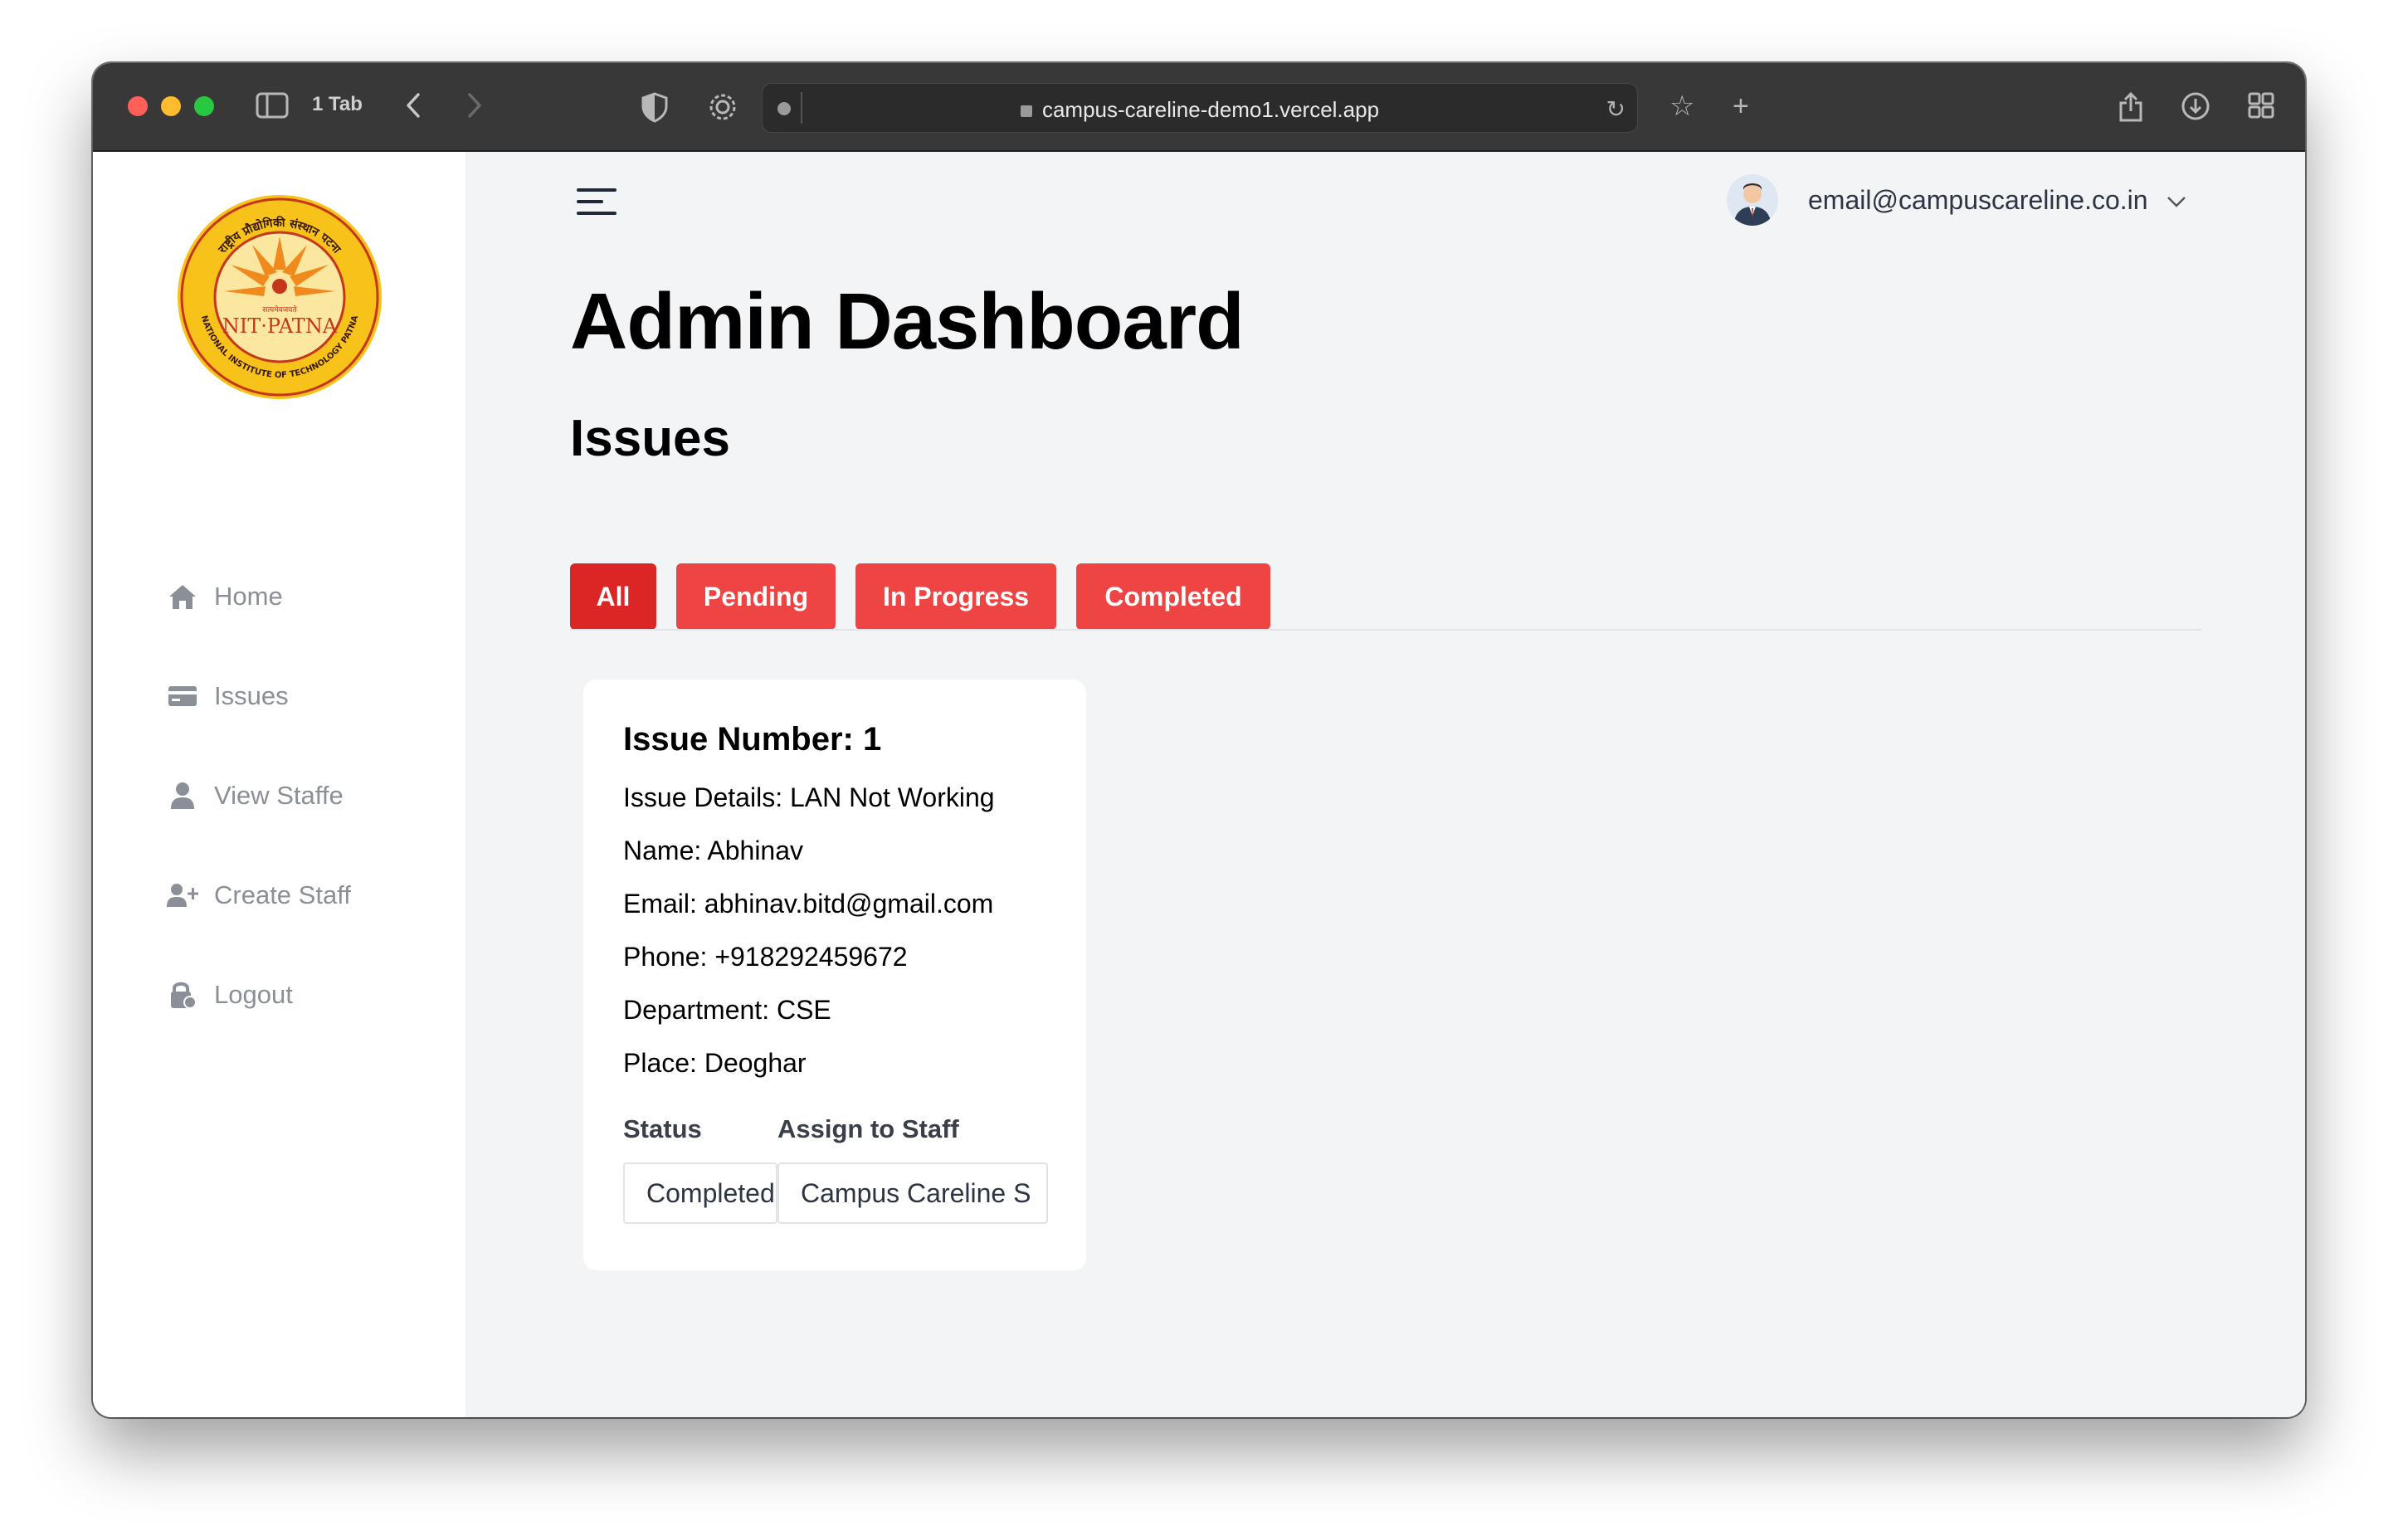 The height and width of the screenshot is (1540, 2398). I want to click on sidebar-item-home: Home, so click(224, 596).